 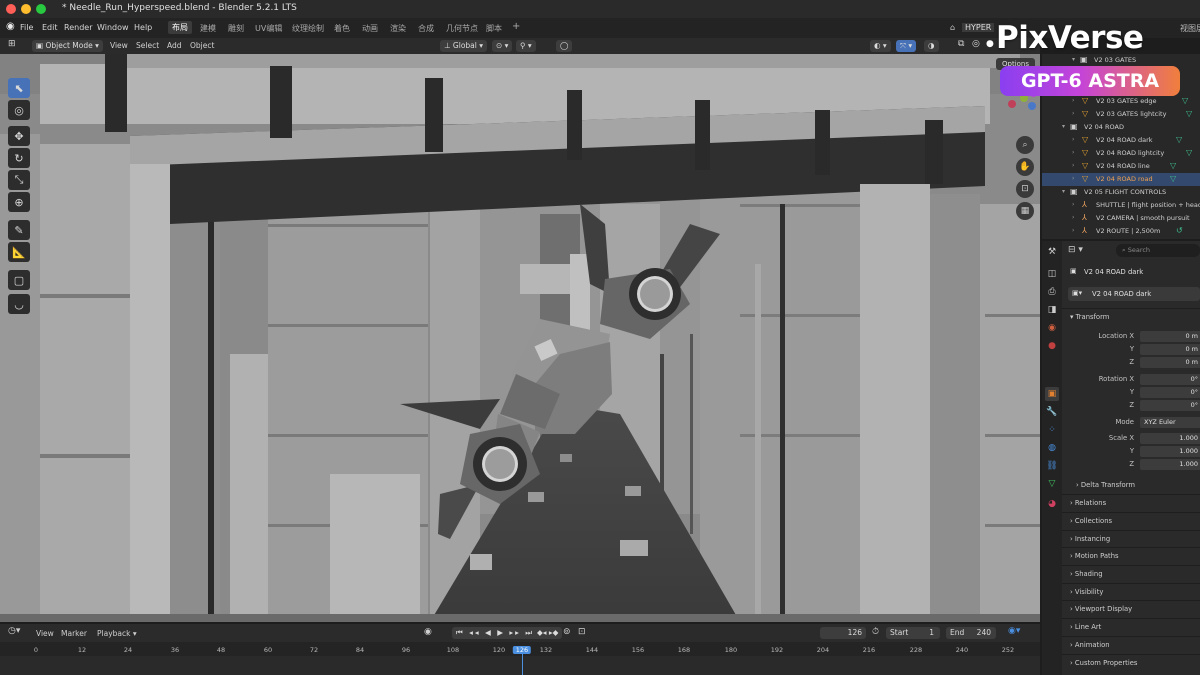 I want to click on timeline-view-icon: ◉▾, so click(x=1014, y=631).